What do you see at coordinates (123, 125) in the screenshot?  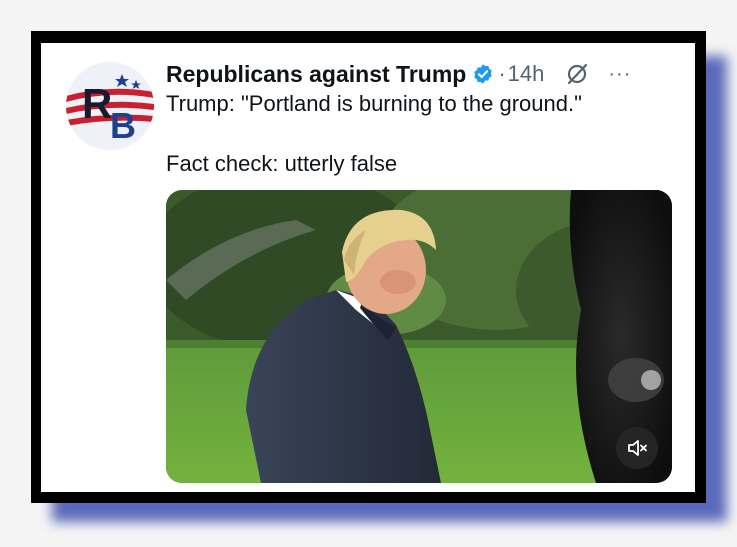 I see `svg-text: B` at bounding box center [123, 125].